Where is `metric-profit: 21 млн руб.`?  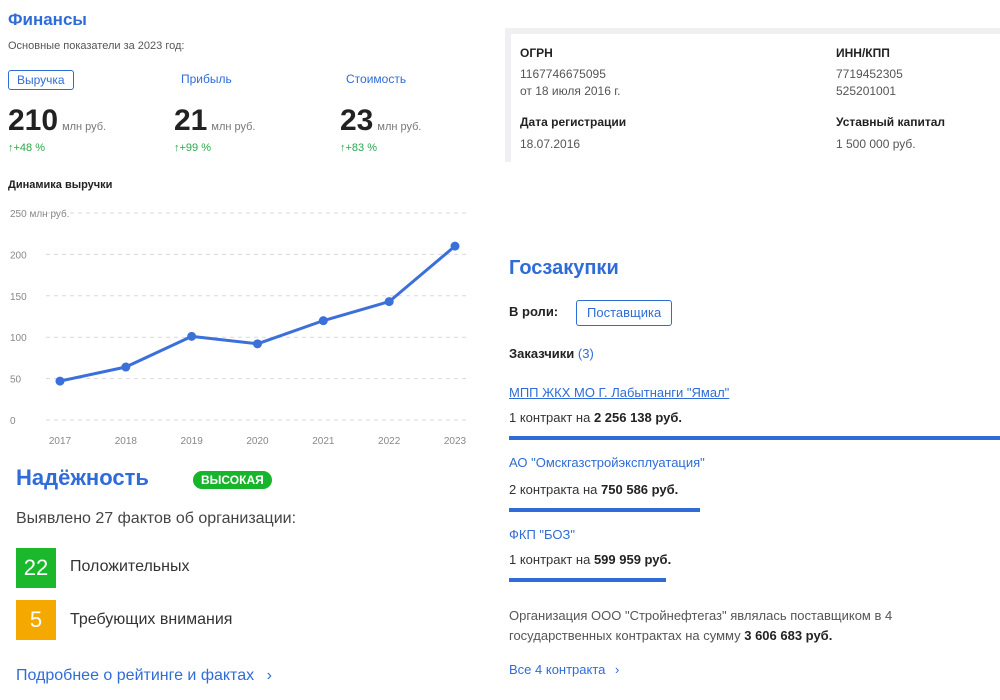 metric-profit: 21 млн руб. is located at coordinates (214, 121).